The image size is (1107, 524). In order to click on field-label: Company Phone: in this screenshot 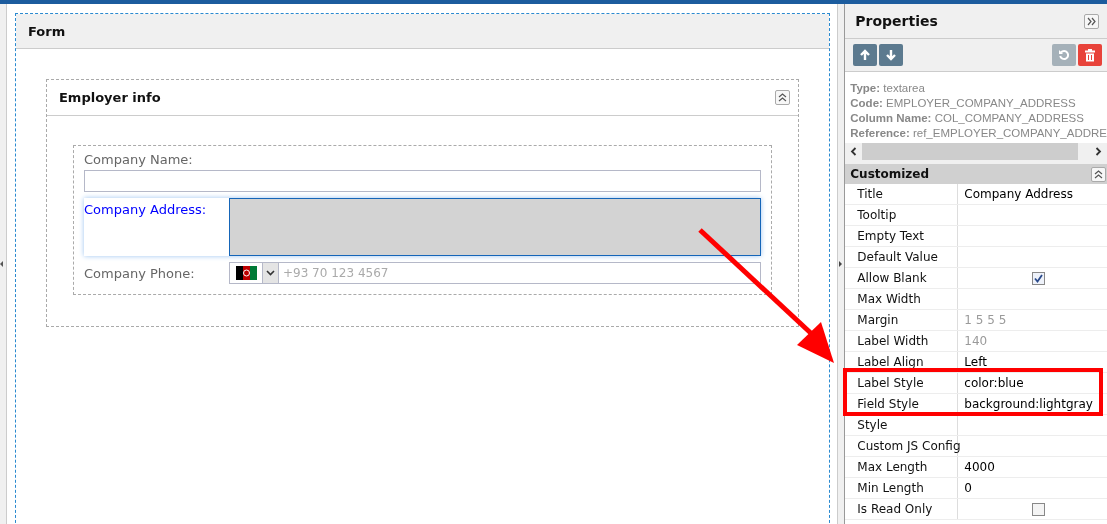, I will do `click(140, 273)`.